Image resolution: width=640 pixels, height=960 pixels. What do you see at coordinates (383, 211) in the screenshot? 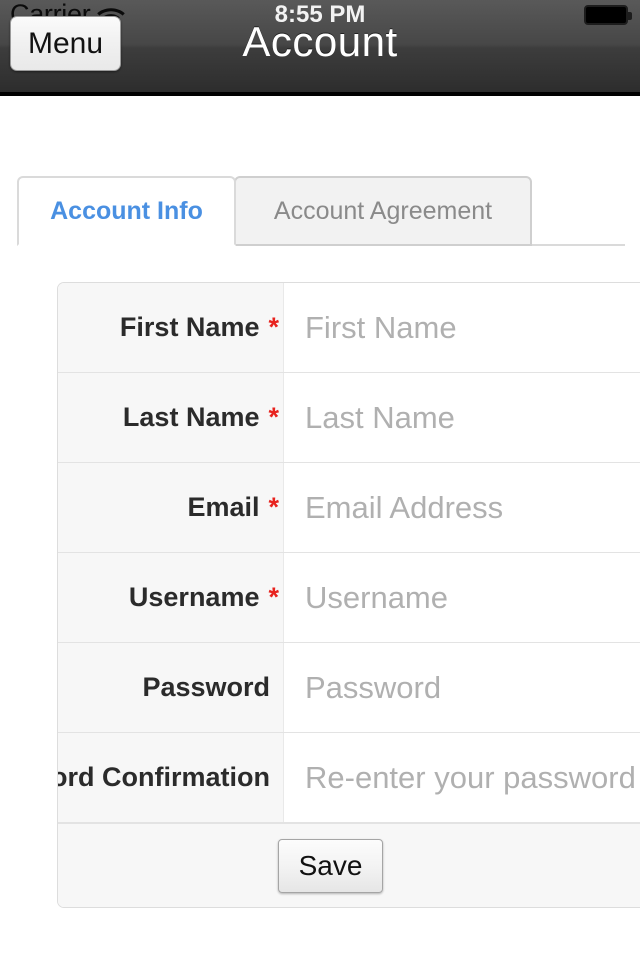
I see `tab-account-agreement: Account Agreement` at bounding box center [383, 211].